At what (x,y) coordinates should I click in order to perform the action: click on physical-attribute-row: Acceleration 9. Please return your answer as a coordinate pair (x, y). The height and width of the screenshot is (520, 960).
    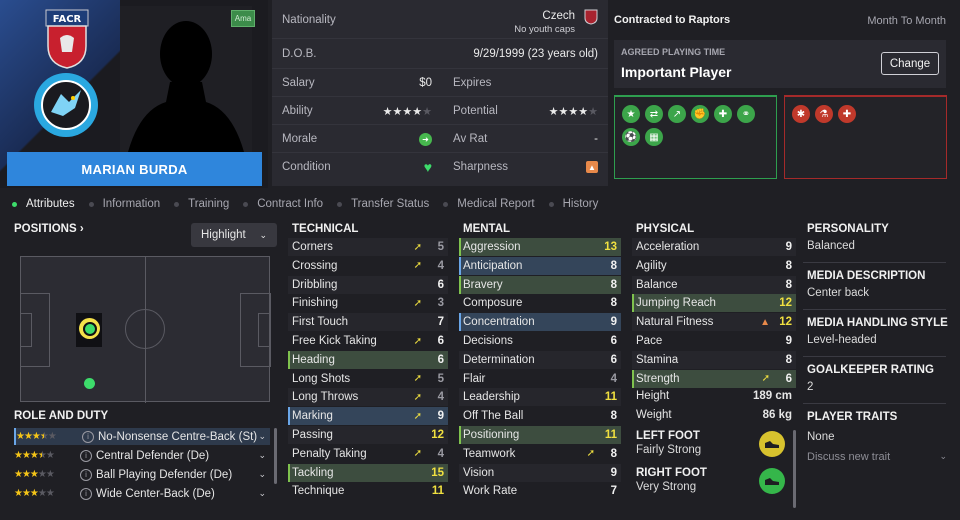
    Looking at the image, I should click on (714, 247).